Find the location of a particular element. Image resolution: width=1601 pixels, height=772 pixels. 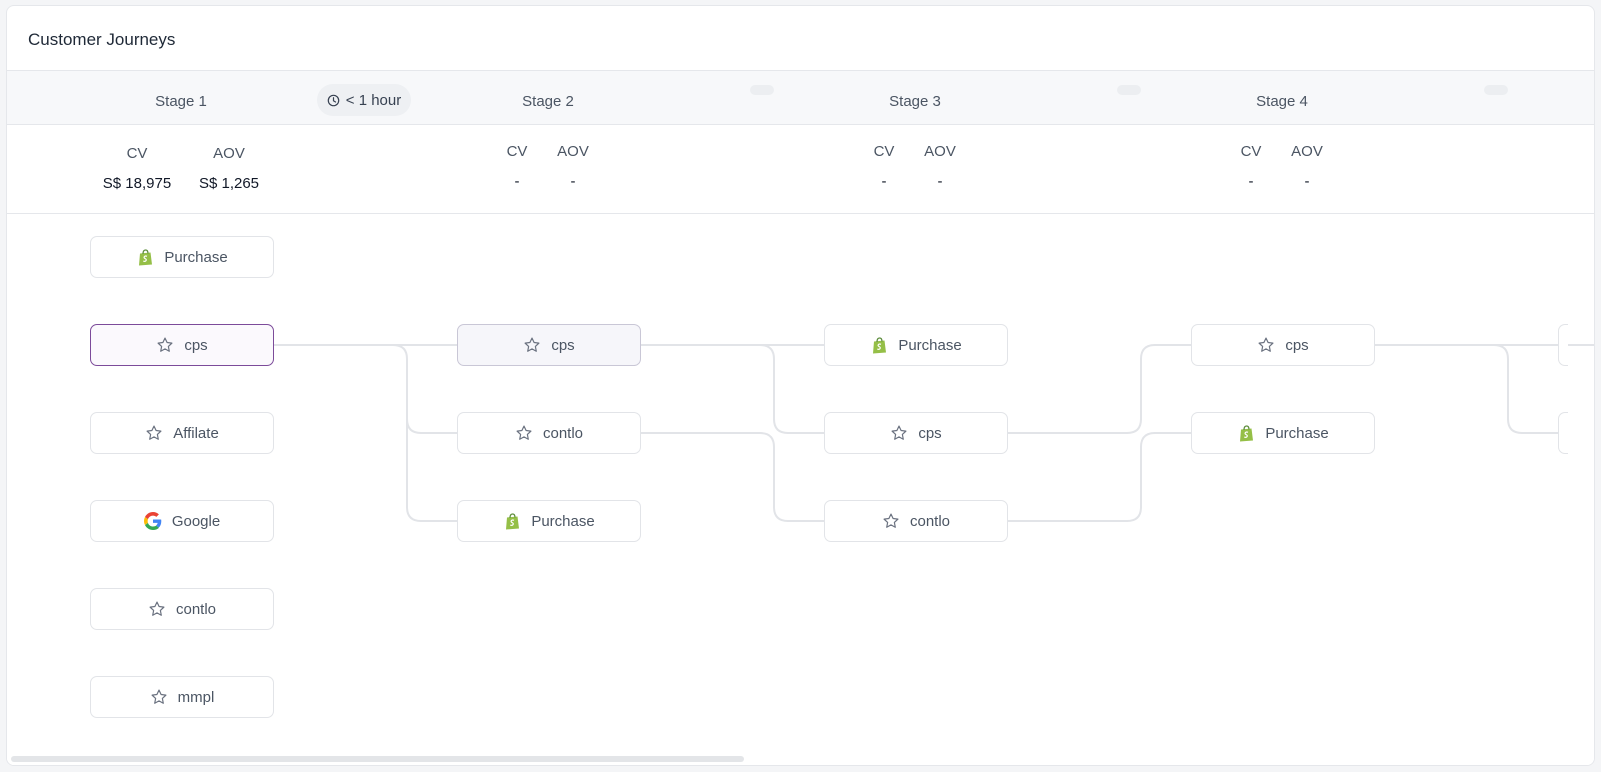

stage-1-cv: CV S$ 18,975 is located at coordinates (137, 168).